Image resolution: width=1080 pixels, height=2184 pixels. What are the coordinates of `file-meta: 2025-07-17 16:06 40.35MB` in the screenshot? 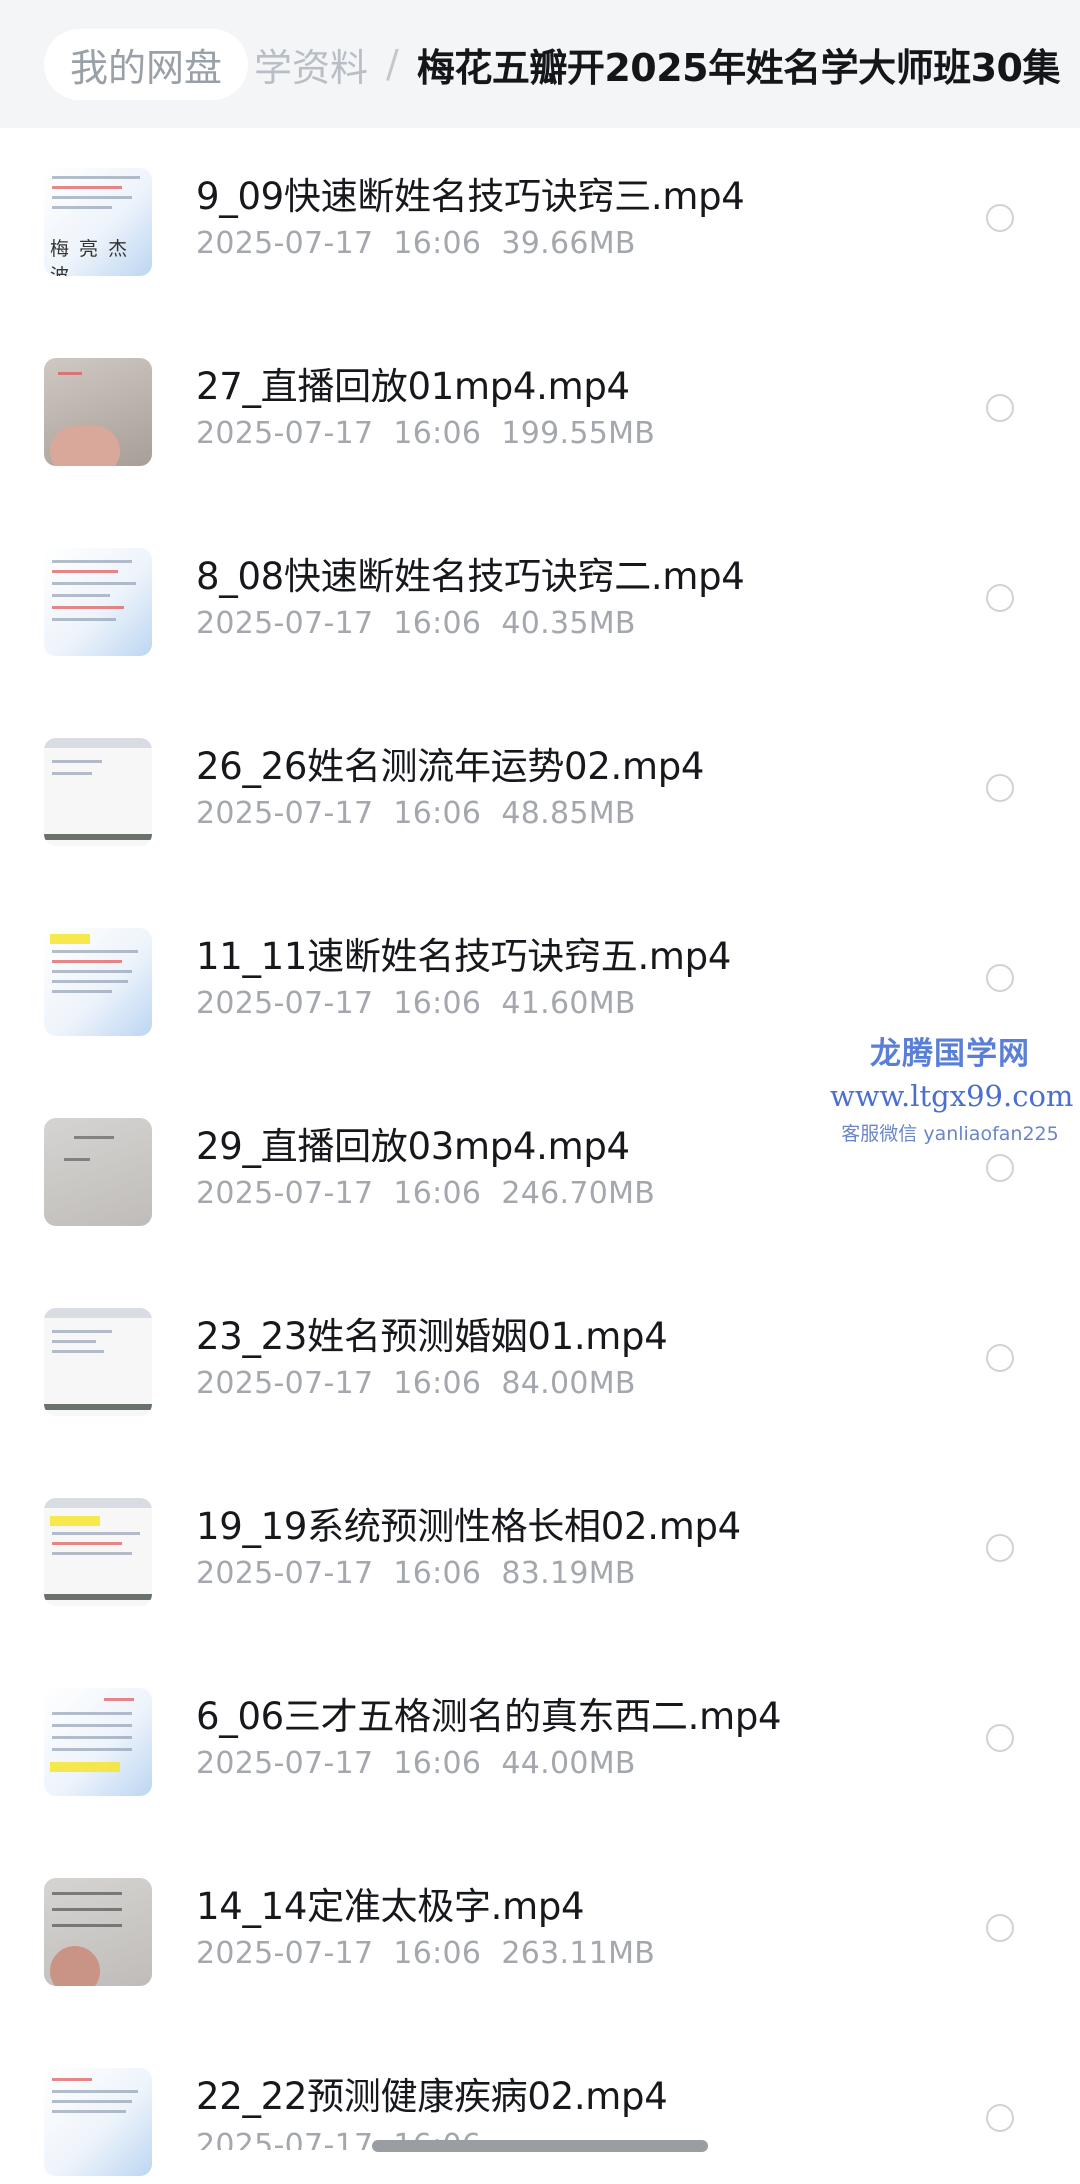 It's located at (426, 623).